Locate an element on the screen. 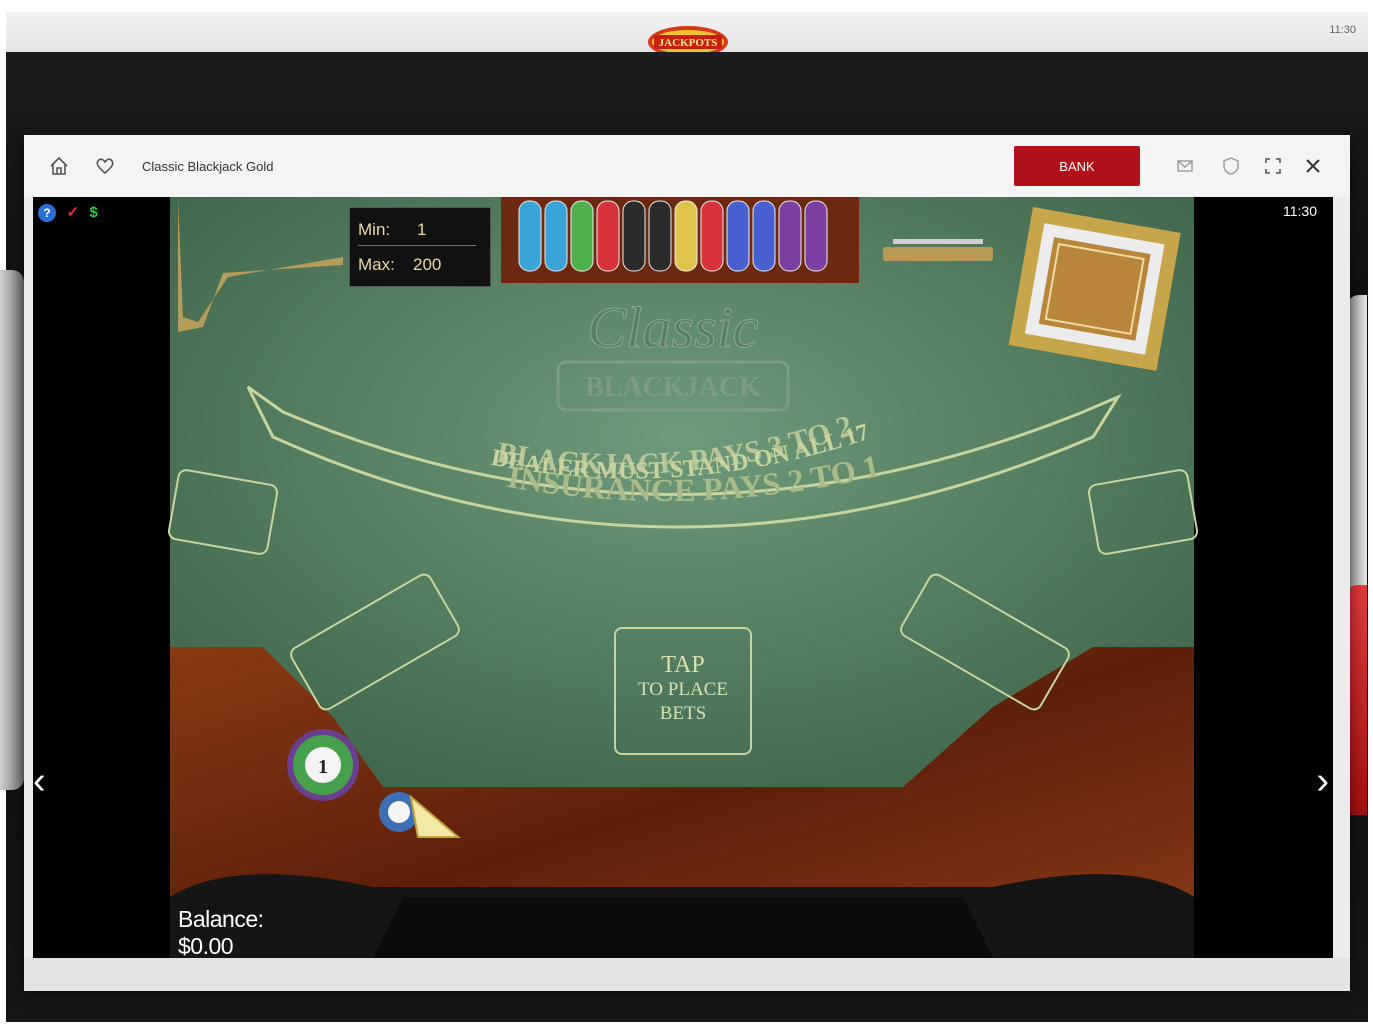 The height and width of the screenshot is (1025, 1373). bank-button: BANK is located at coordinates (1077, 166).